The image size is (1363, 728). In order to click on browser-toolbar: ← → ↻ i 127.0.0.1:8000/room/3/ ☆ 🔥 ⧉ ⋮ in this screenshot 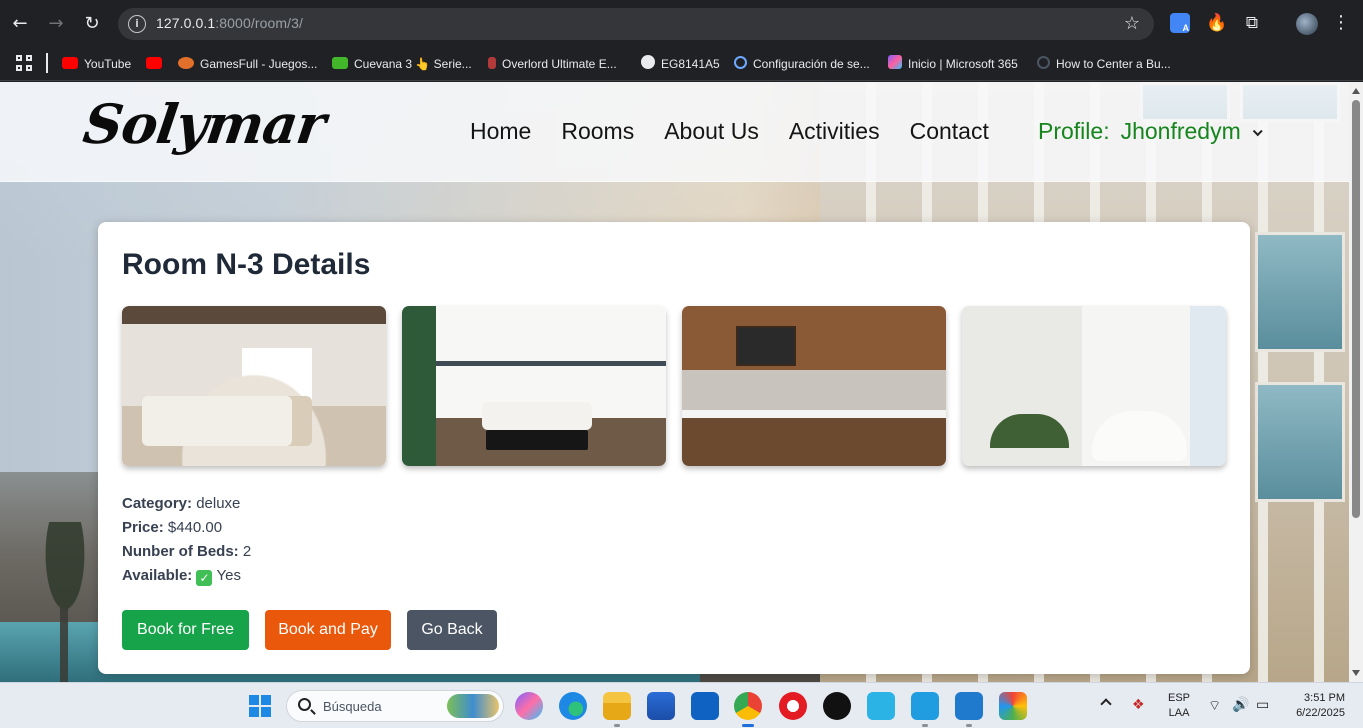, I will do `click(681, 23)`.